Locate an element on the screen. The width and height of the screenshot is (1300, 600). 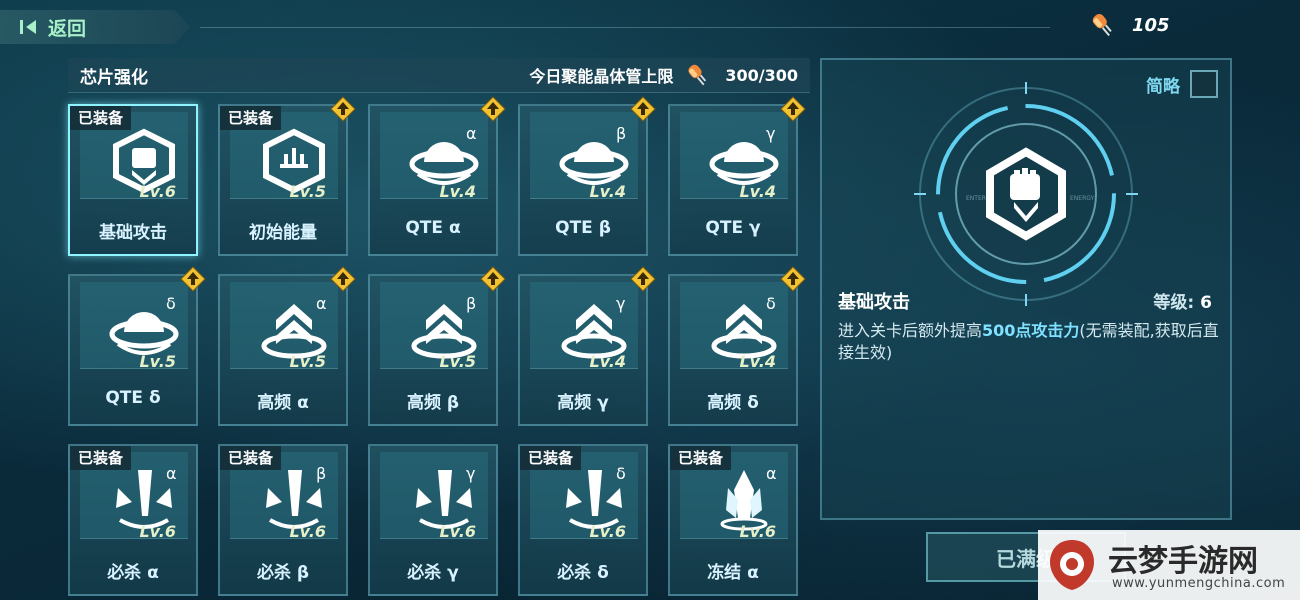
chip-name: 高频 α is located at coordinates (283, 403).